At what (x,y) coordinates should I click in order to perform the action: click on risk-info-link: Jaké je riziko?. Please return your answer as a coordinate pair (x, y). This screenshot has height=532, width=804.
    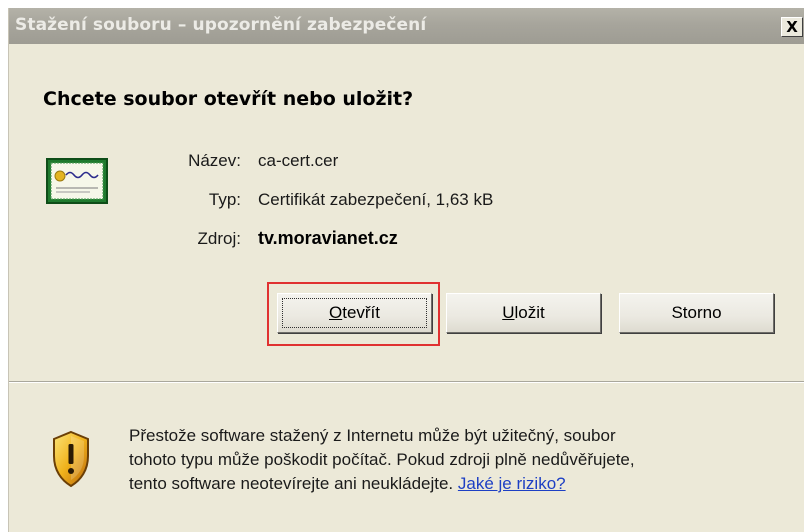
    Looking at the image, I should click on (512, 483).